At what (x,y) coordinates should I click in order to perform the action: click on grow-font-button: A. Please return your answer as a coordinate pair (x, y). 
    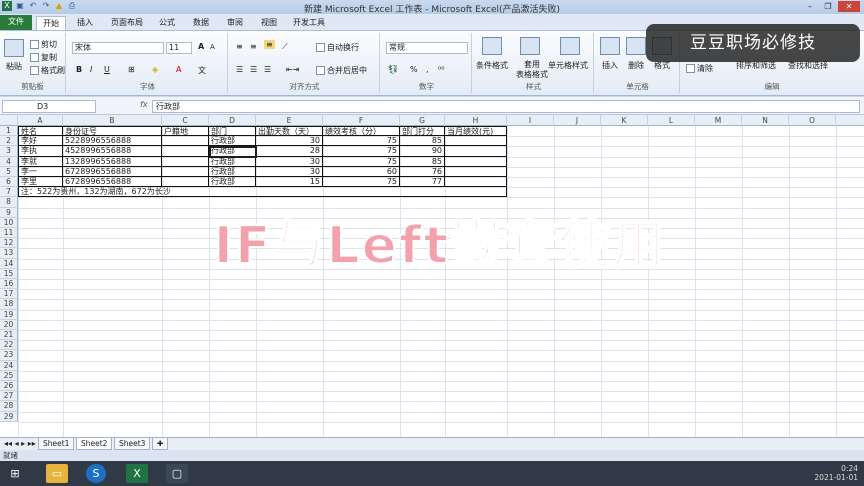
    Looking at the image, I should click on (201, 46).